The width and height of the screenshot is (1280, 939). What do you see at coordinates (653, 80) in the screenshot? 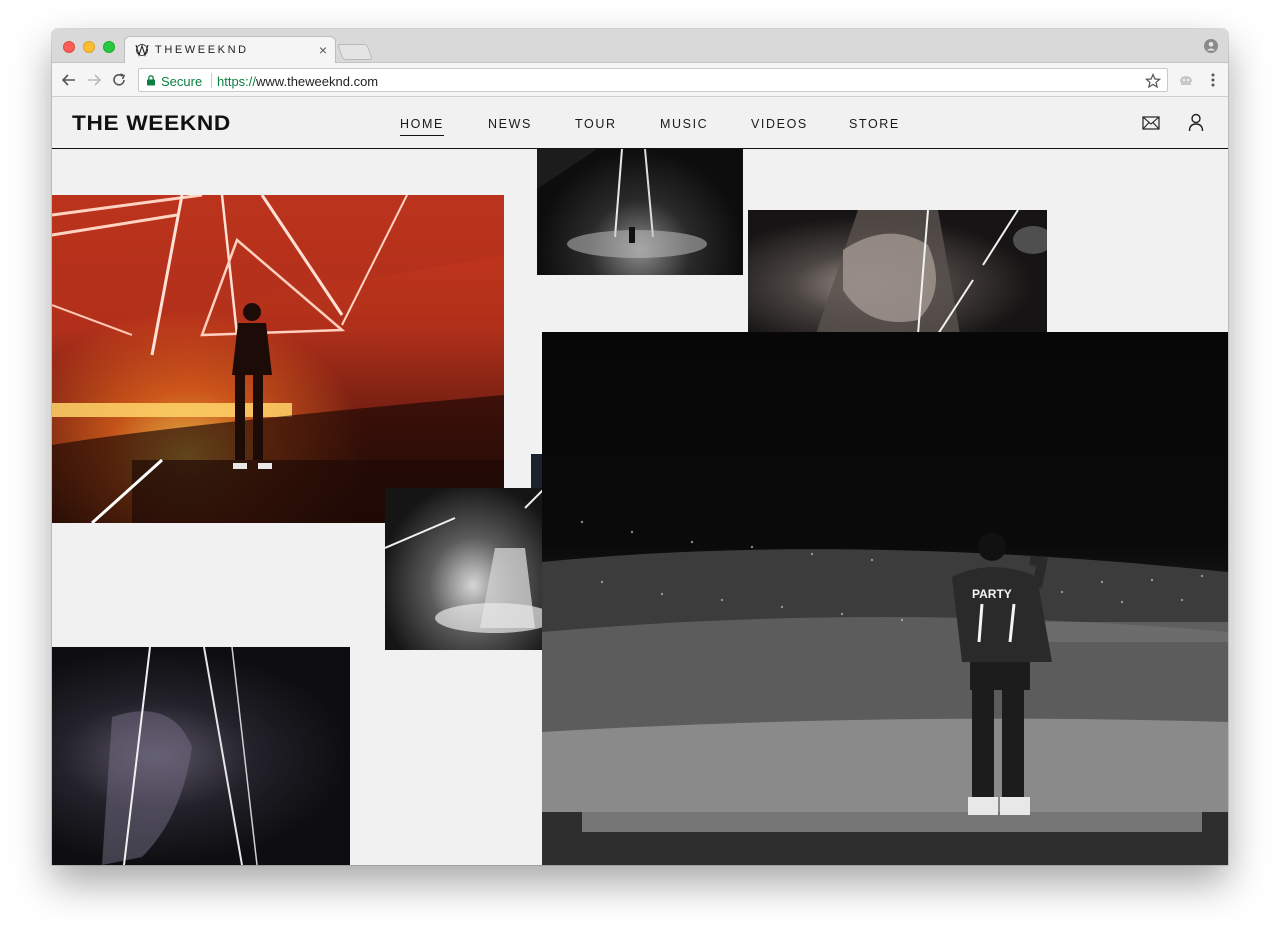
I see `address-bar: Secure https://www.theweeknd.com` at bounding box center [653, 80].